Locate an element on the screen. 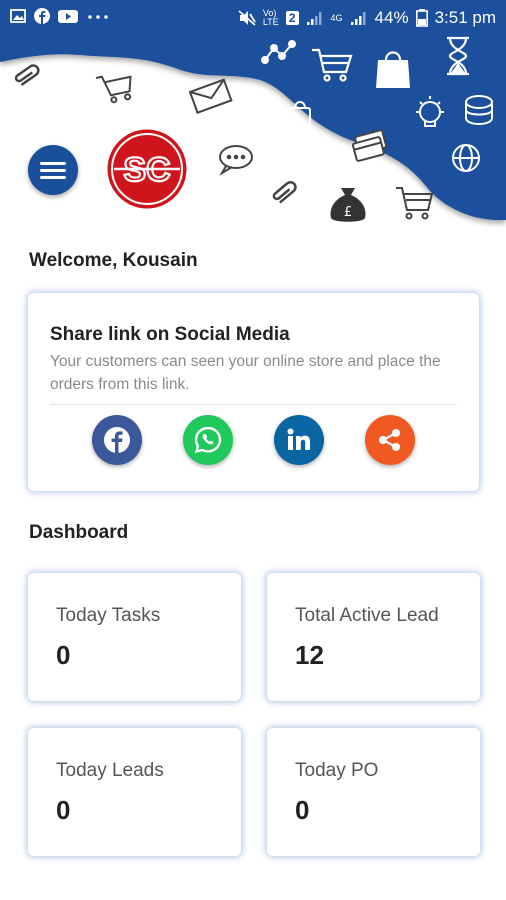 This screenshot has width=506, height=900. clock: 3:51 pm is located at coordinates (465, 17).